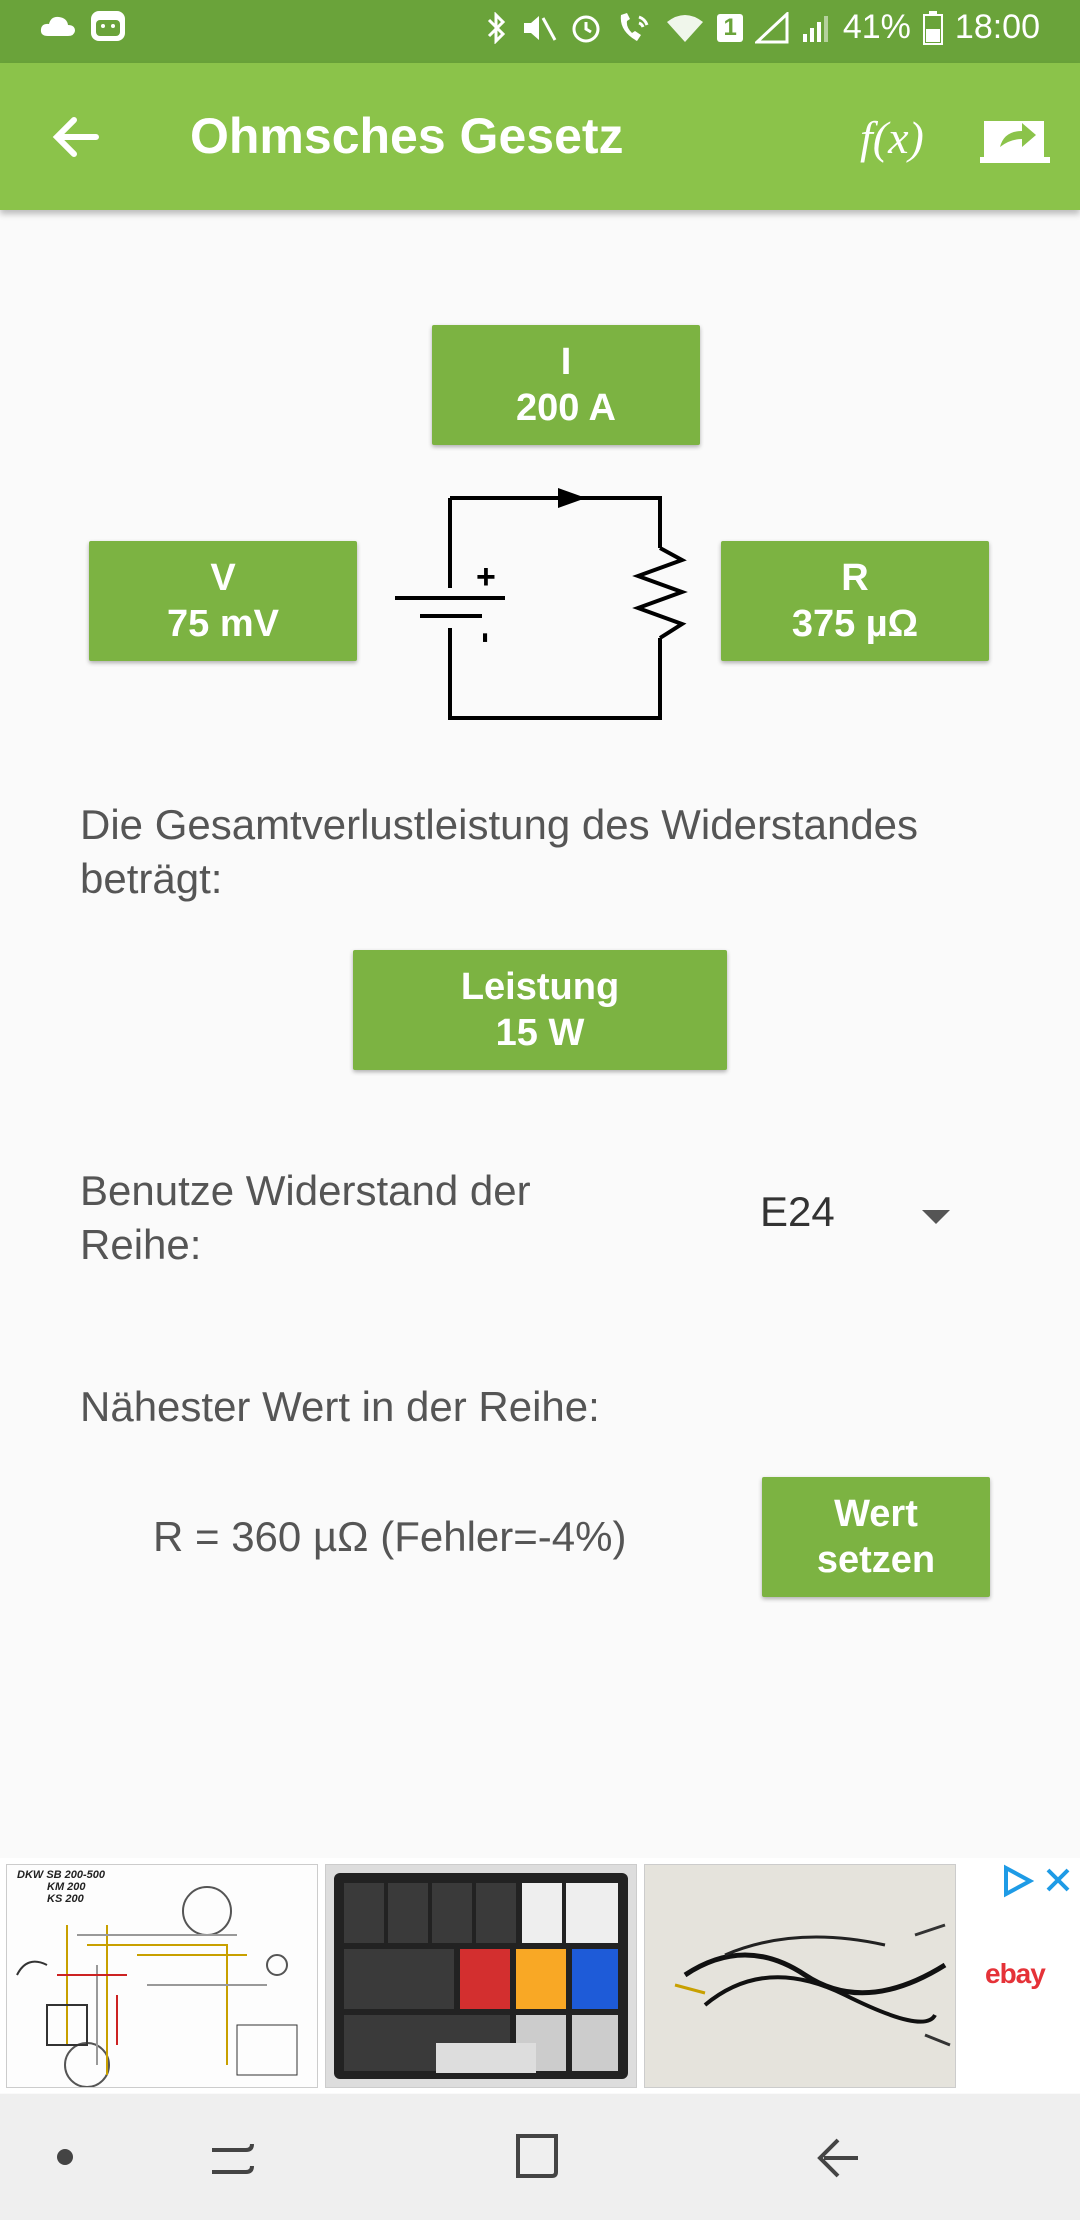  I want to click on resistor-zigzag, so click(660, 593).